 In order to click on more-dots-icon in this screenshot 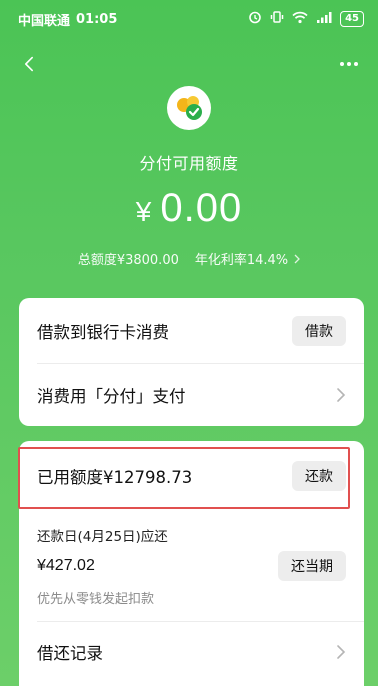, I will do `click(349, 64)`.